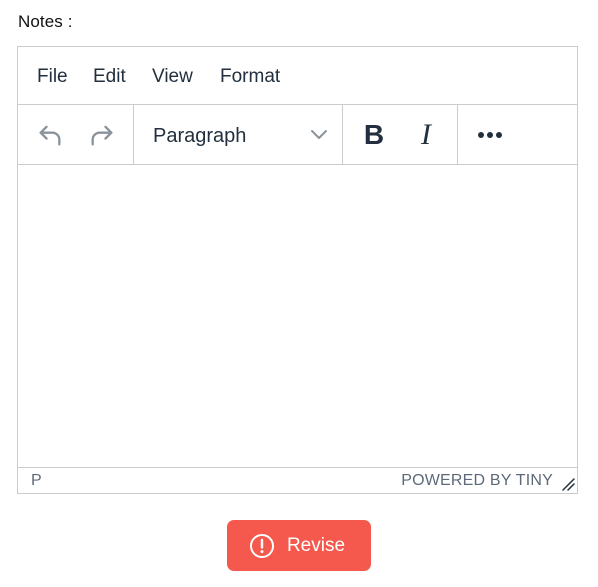  What do you see at coordinates (45, 21) in the screenshot?
I see `notes-label: Notes :` at bounding box center [45, 21].